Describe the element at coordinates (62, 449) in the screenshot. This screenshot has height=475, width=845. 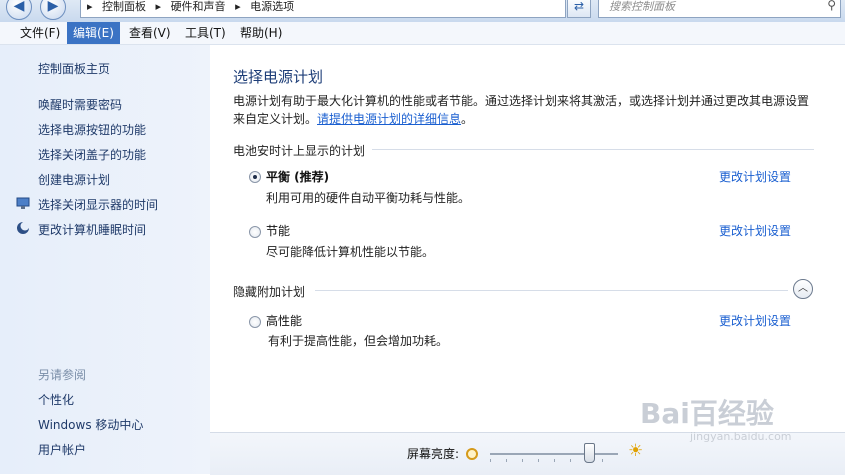
I see `see-also-user-accounts: 用户帐户` at that location.